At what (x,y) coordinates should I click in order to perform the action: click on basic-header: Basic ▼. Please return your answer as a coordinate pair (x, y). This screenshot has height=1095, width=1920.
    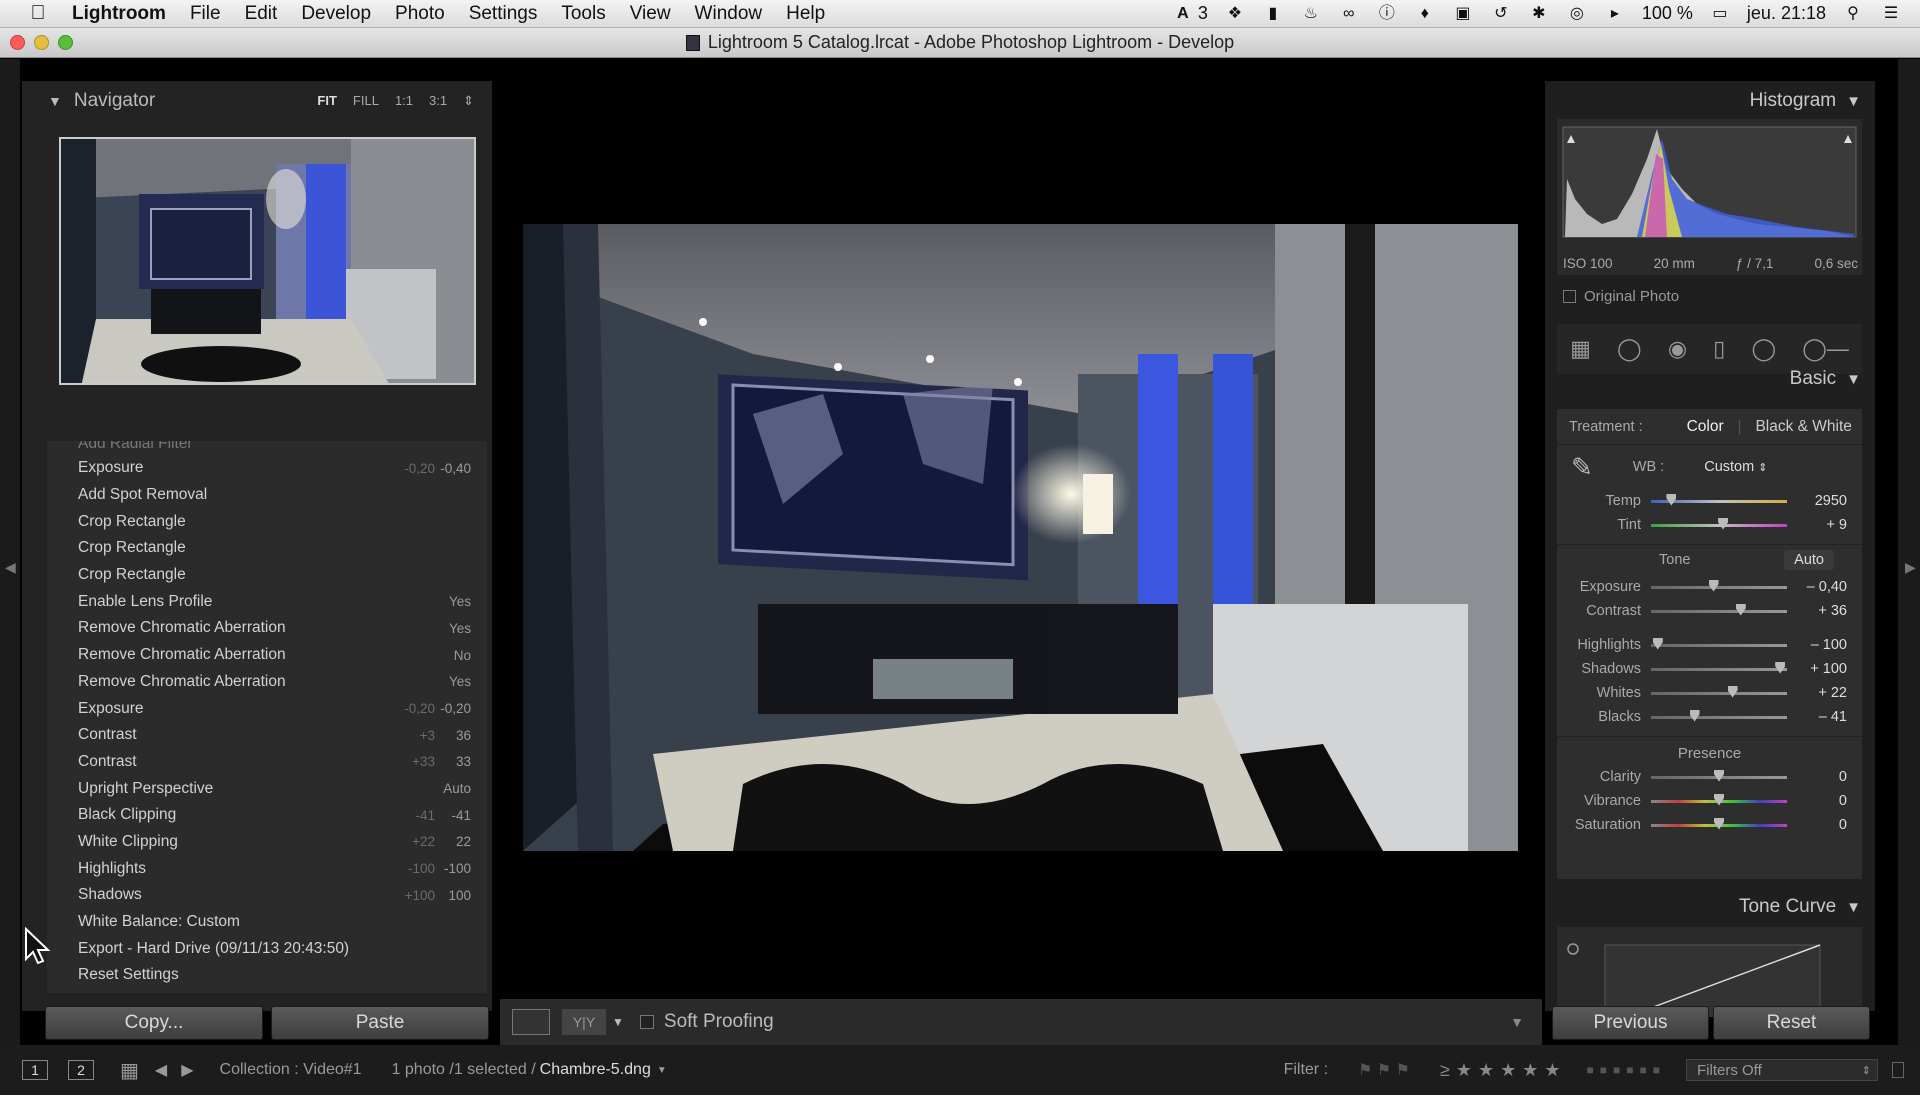
    Looking at the image, I should click on (1710, 379).